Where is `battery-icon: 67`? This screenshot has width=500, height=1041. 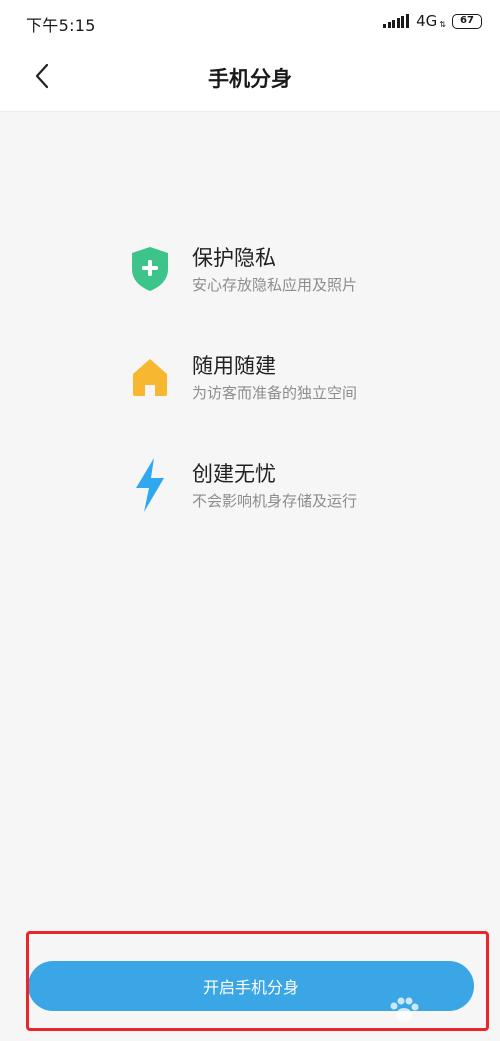 battery-icon: 67 is located at coordinates (467, 21).